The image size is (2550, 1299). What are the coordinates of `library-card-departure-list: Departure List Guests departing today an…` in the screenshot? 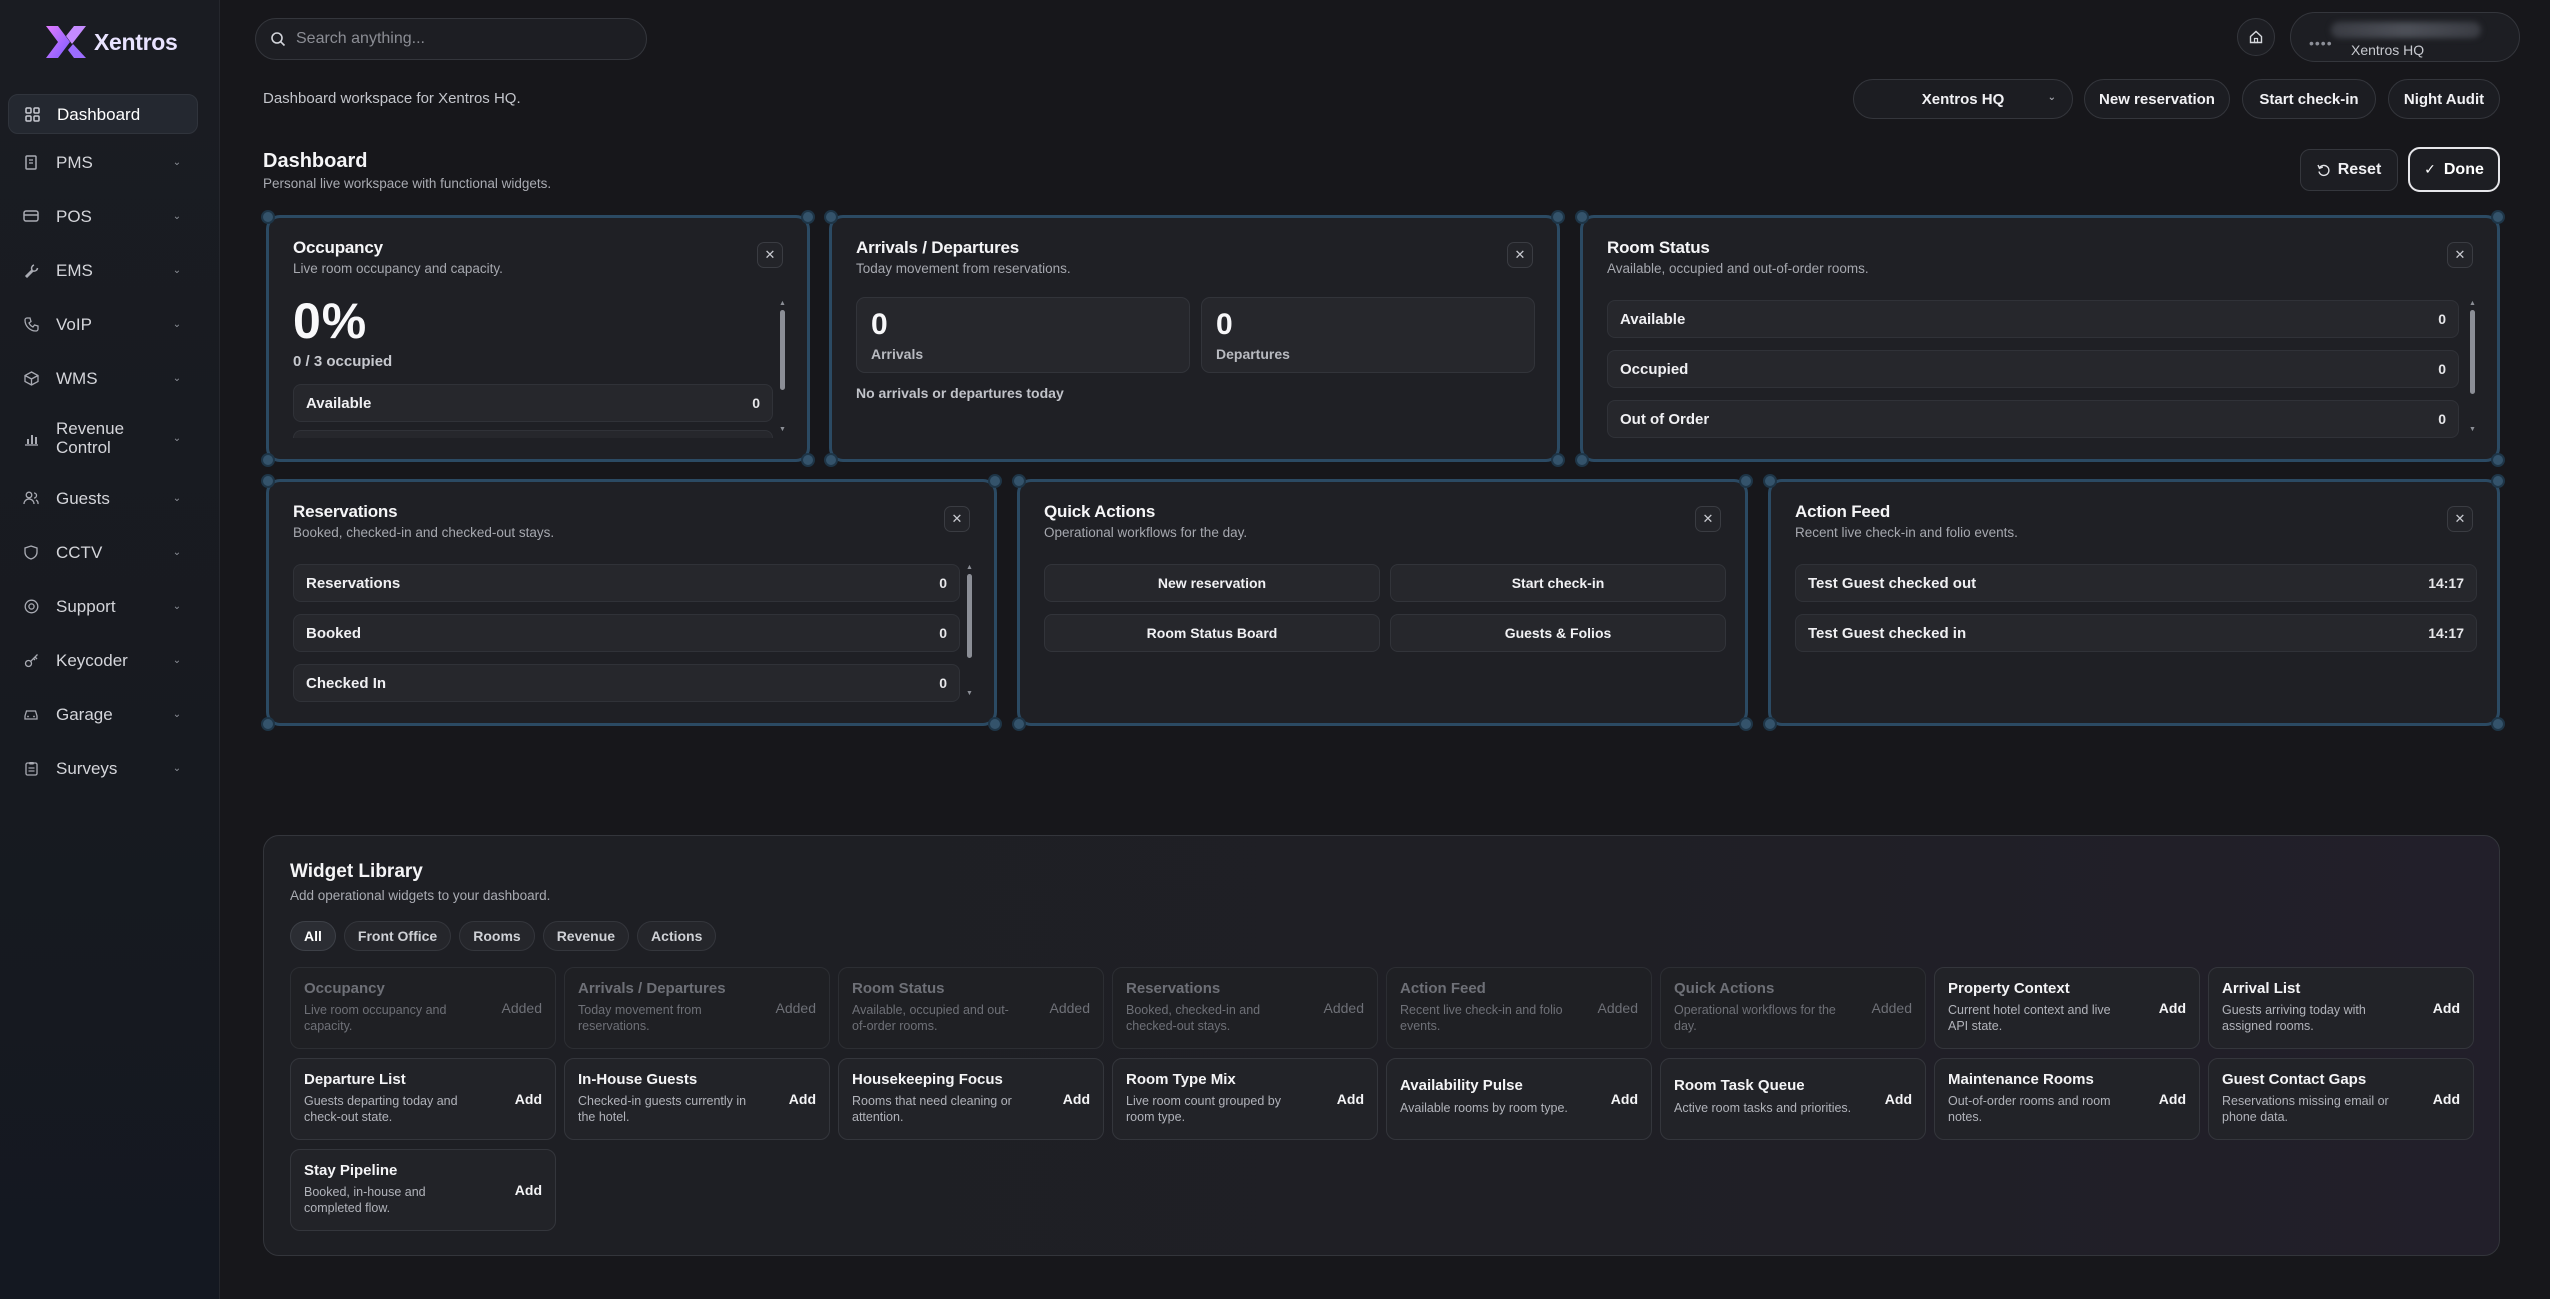 It's located at (423, 1099).